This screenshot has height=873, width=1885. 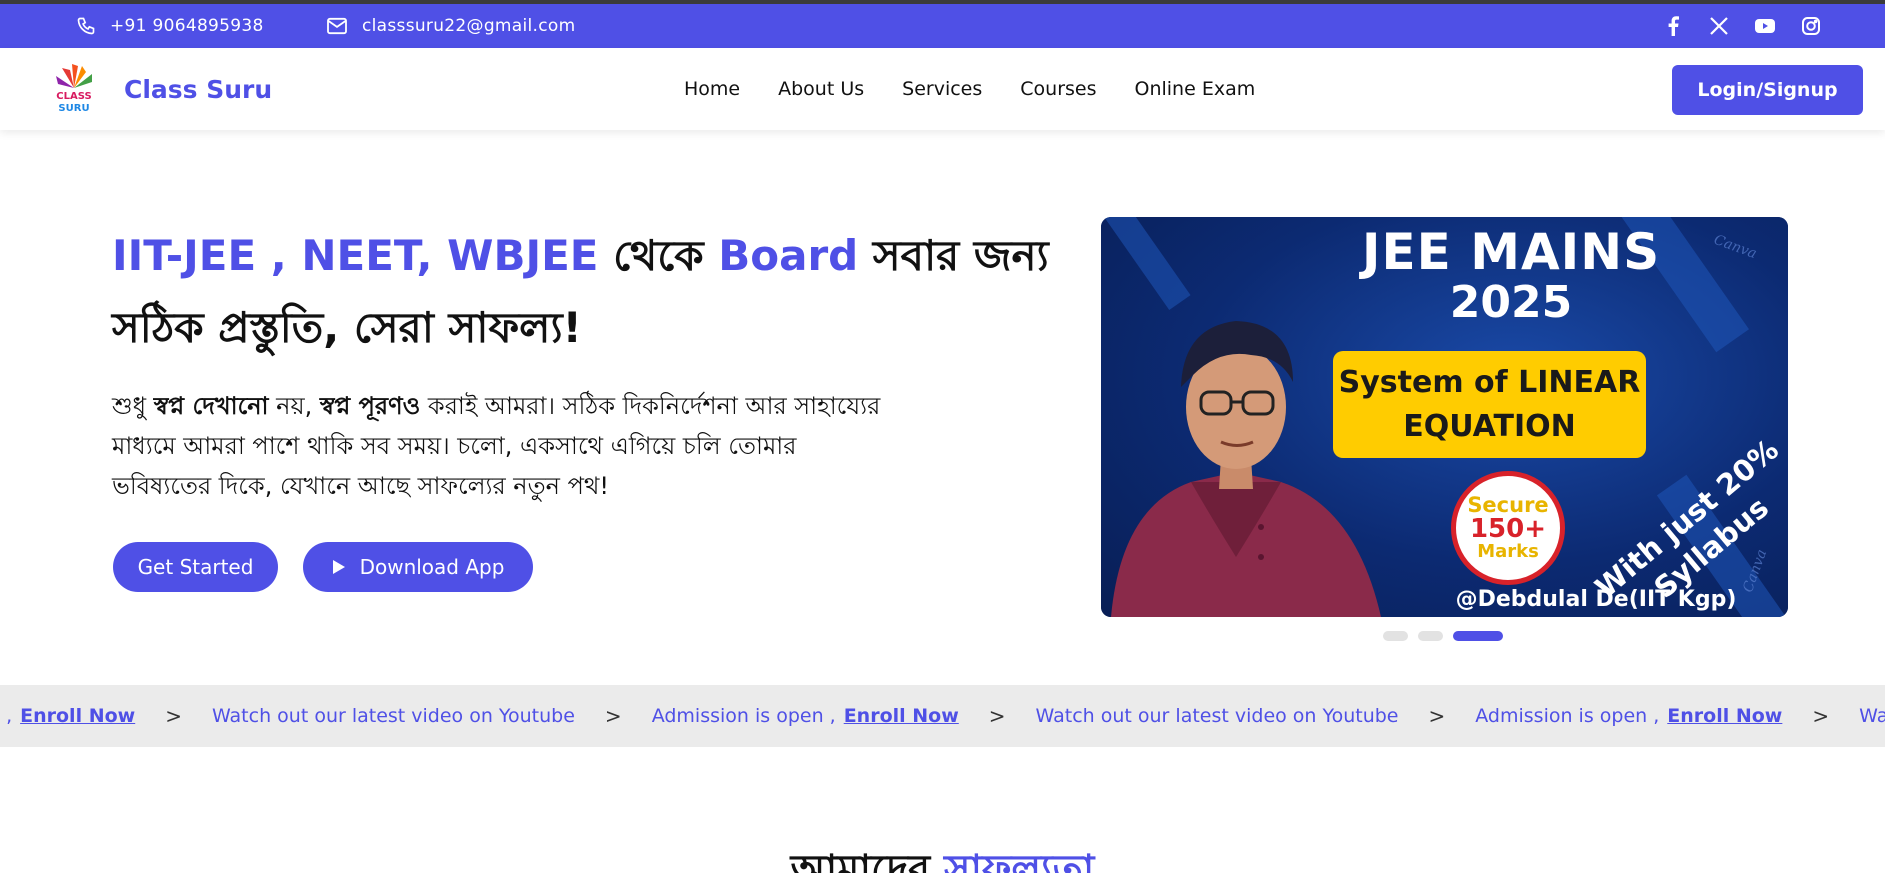 What do you see at coordinates (1673, 26) in the screenshot?
I see `facebook-icon` at bounding box center [1673, 26].